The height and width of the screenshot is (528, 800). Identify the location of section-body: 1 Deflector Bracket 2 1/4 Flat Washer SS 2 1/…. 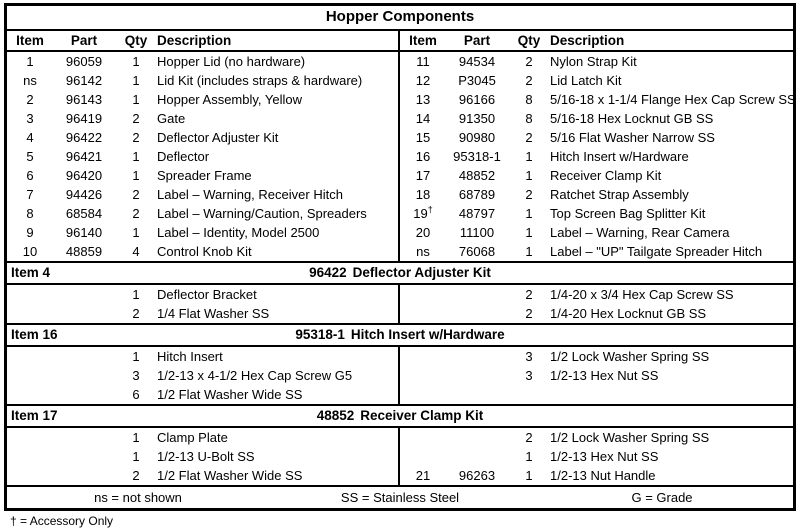
(400, 304).